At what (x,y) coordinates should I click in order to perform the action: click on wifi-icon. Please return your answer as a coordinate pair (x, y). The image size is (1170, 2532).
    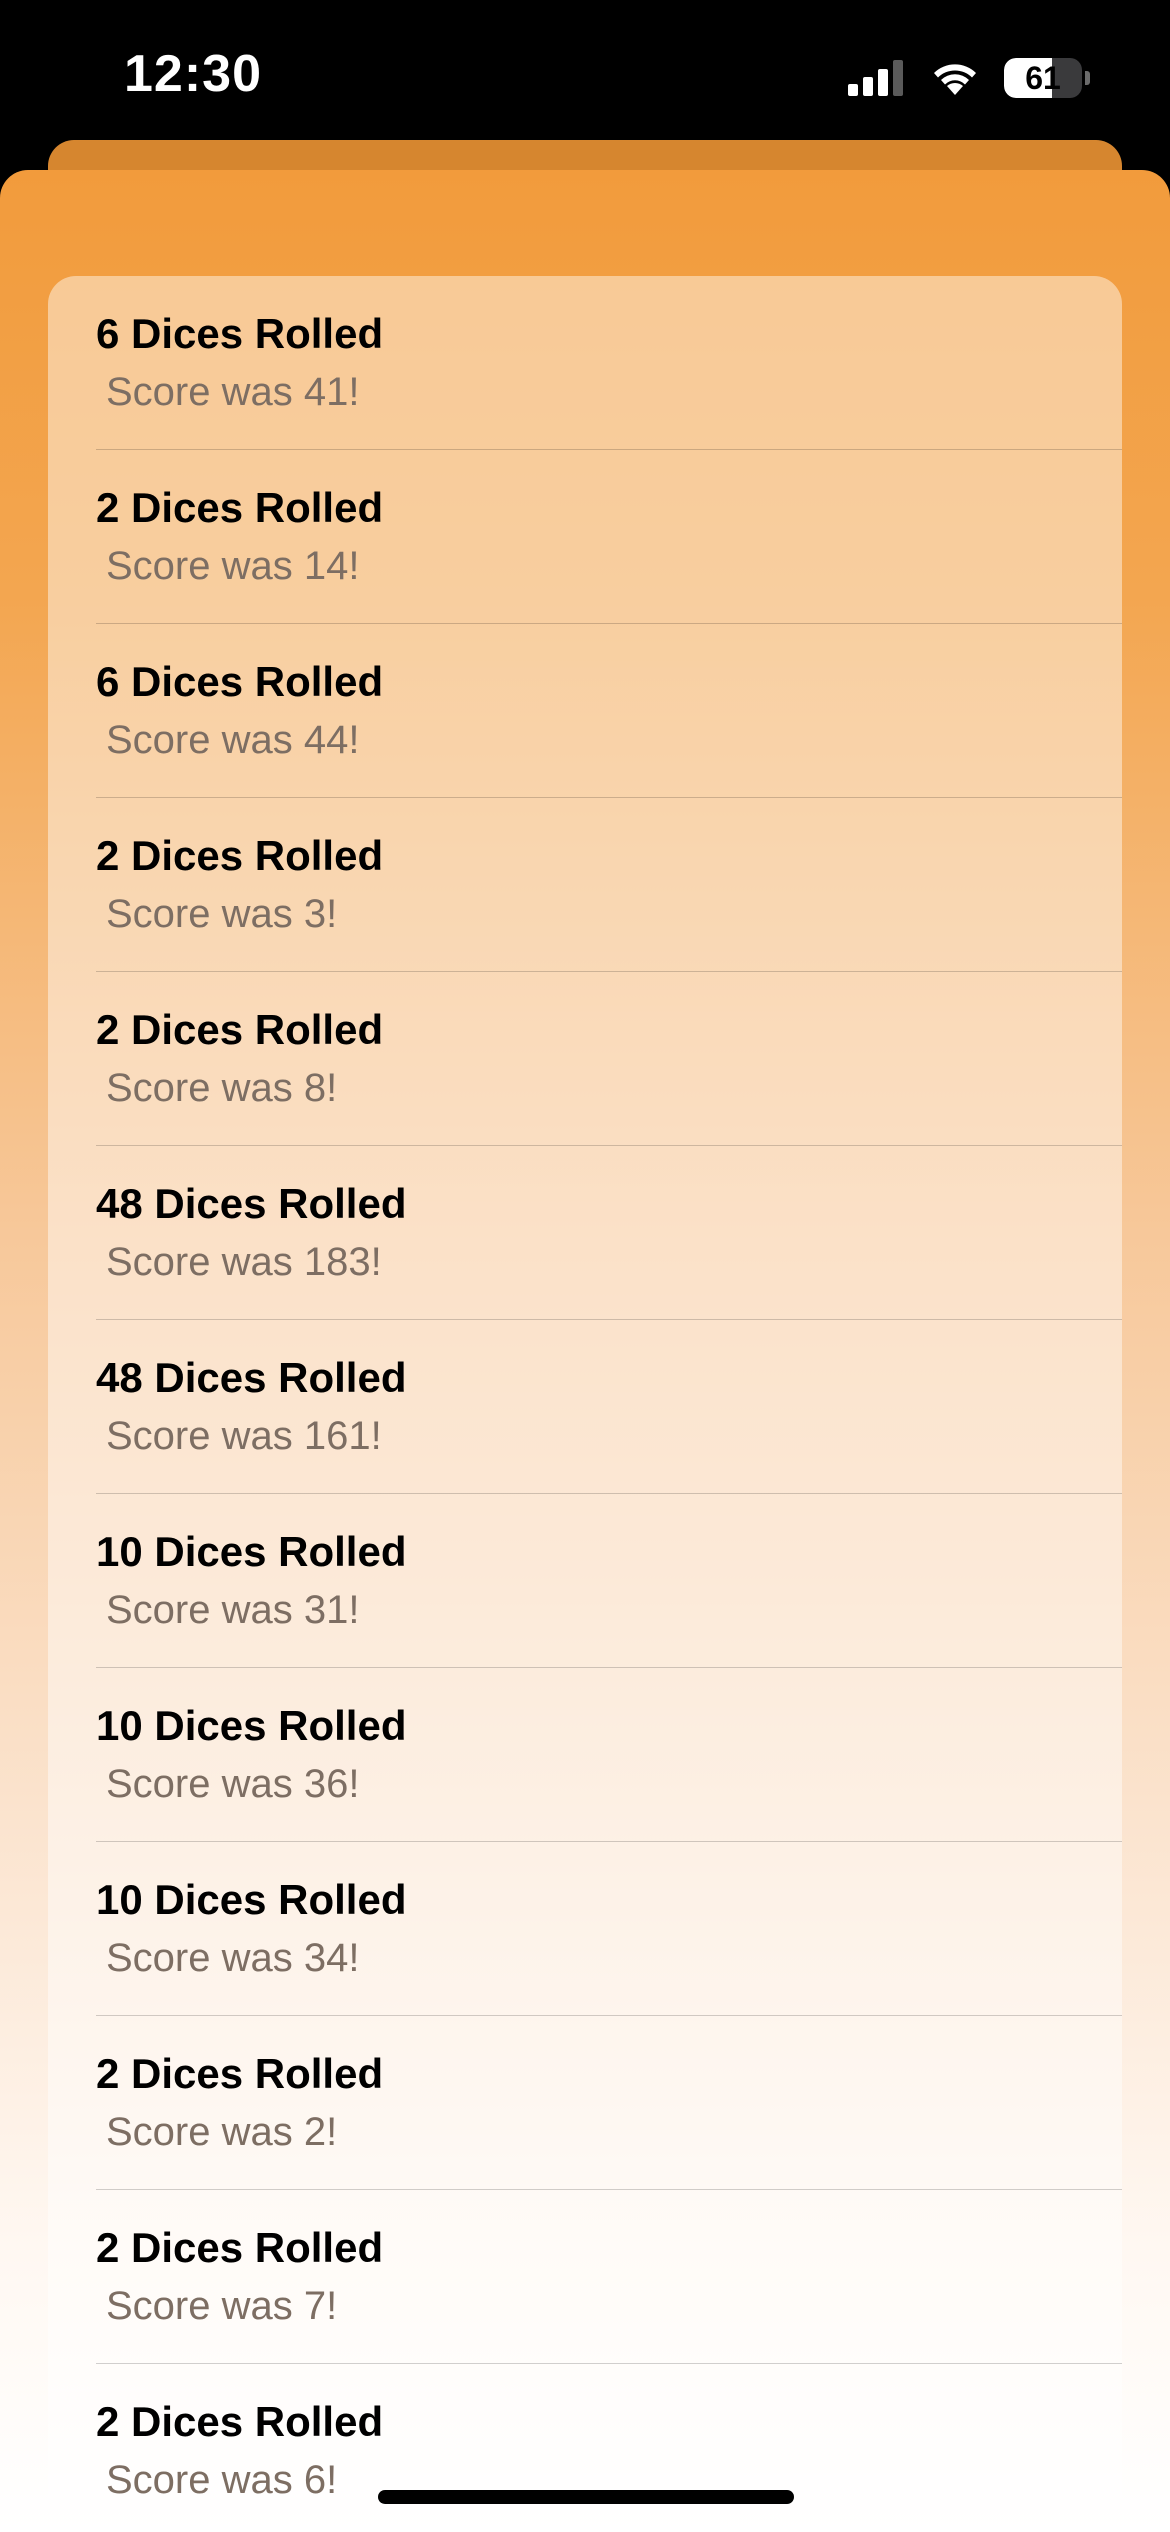
    Looking at the image, I should click on (955, 79).